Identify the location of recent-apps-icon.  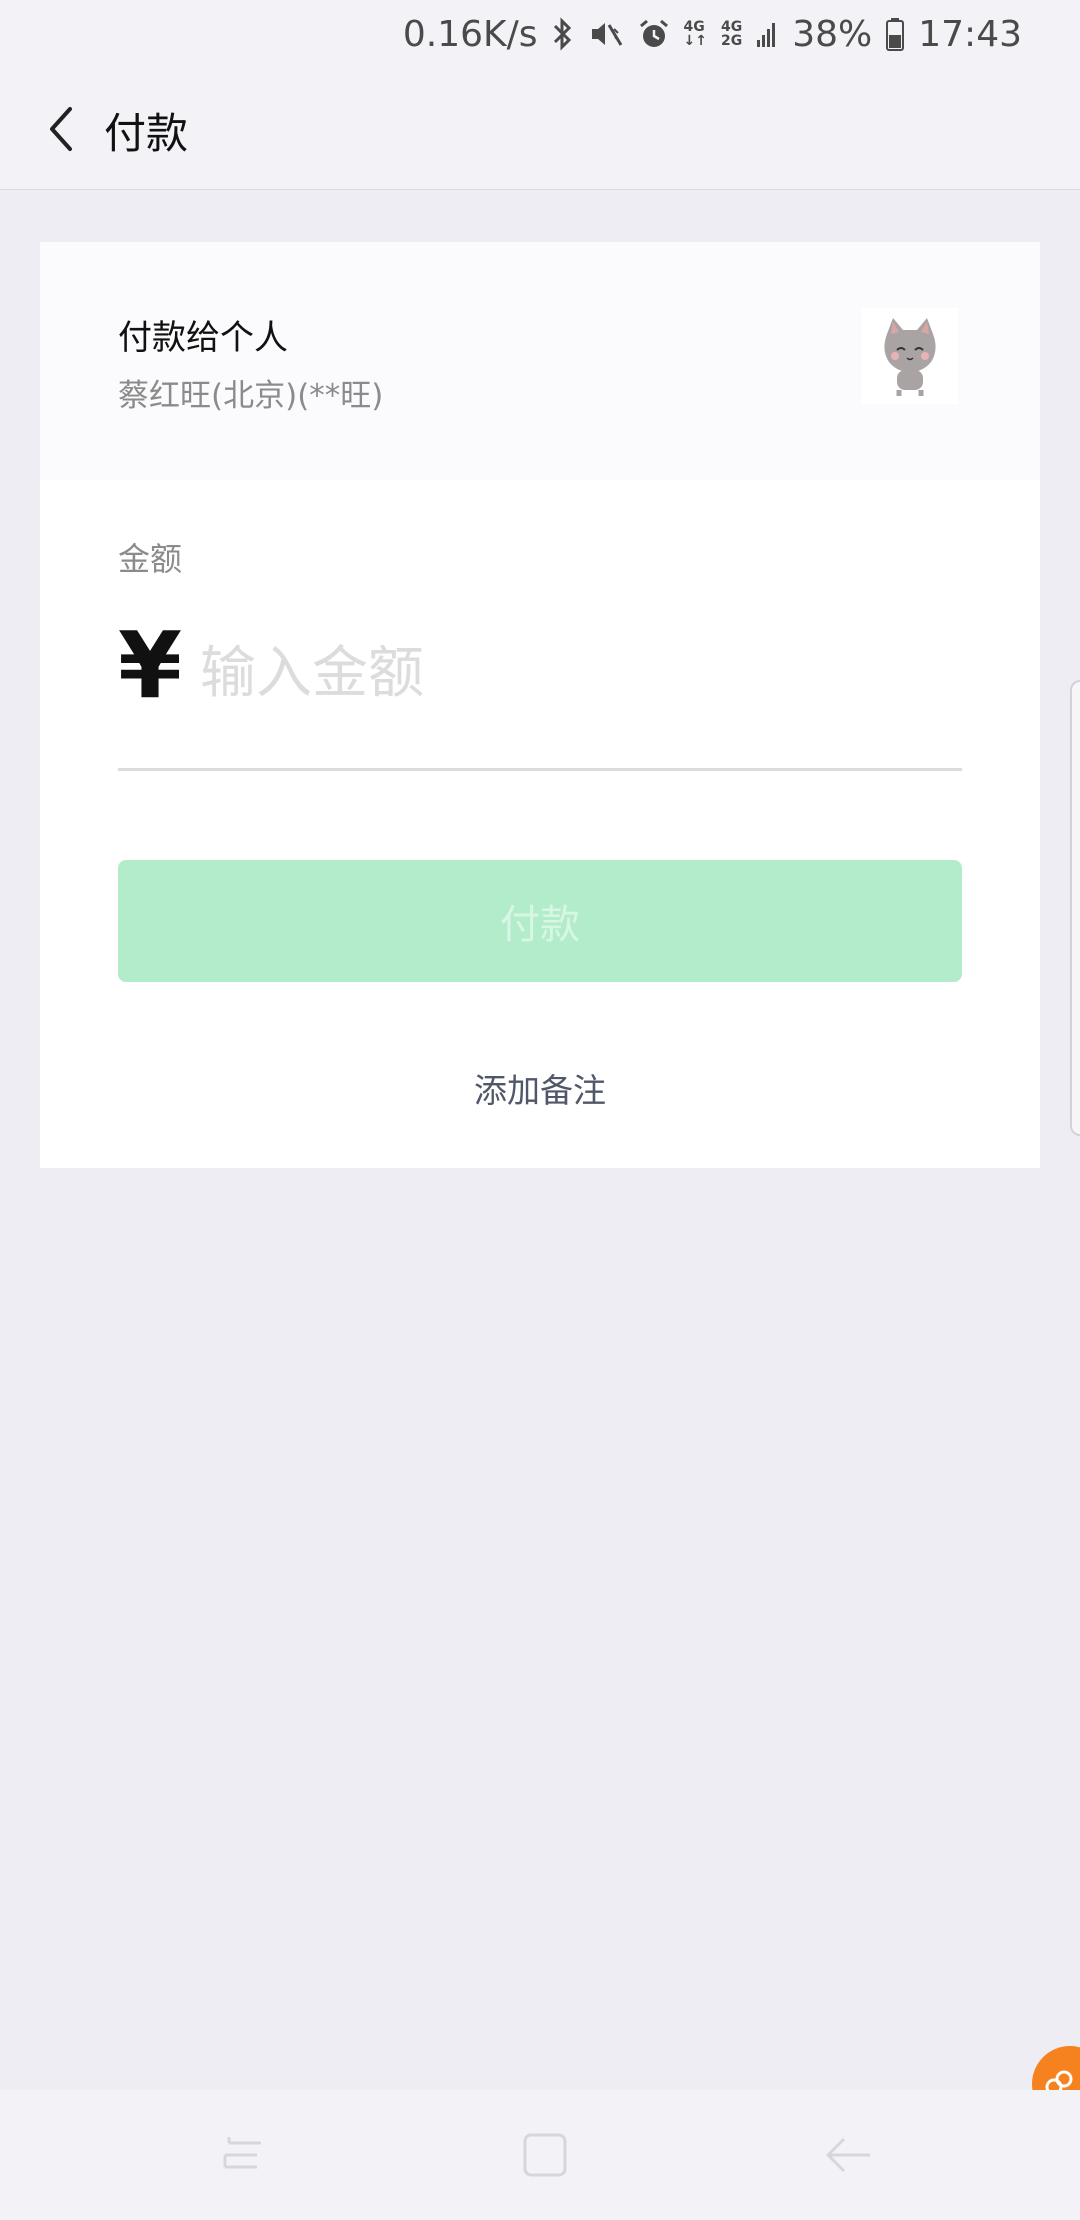
(242, 2153).